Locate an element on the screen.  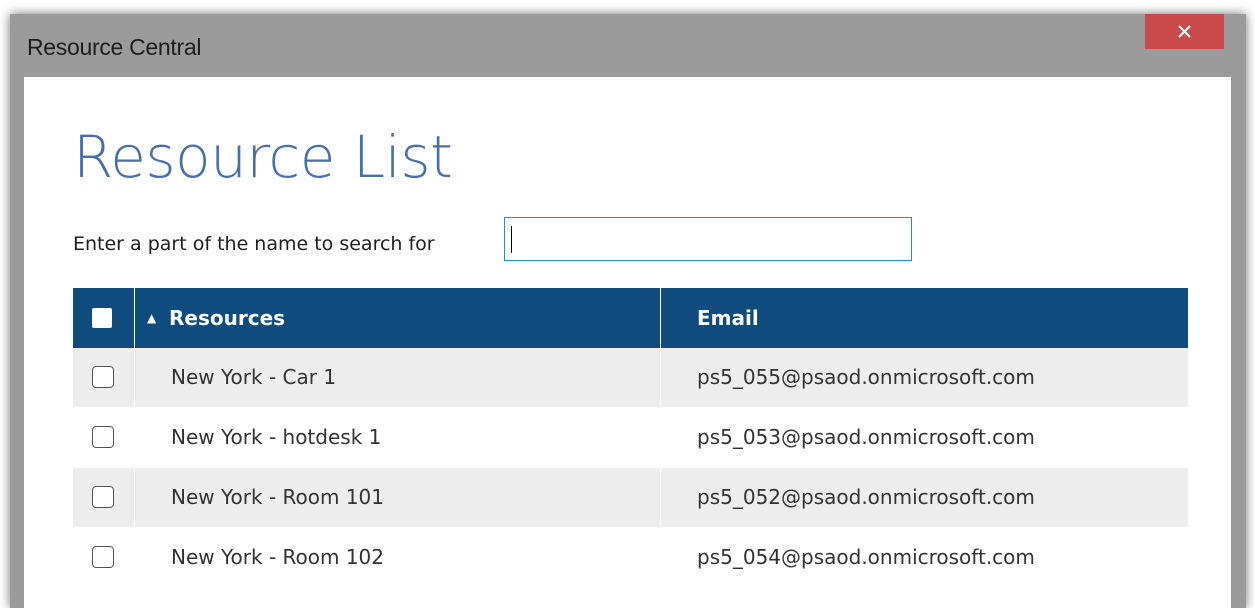
resource-name: New York - Room 101 is located at coordinates (398, 497).